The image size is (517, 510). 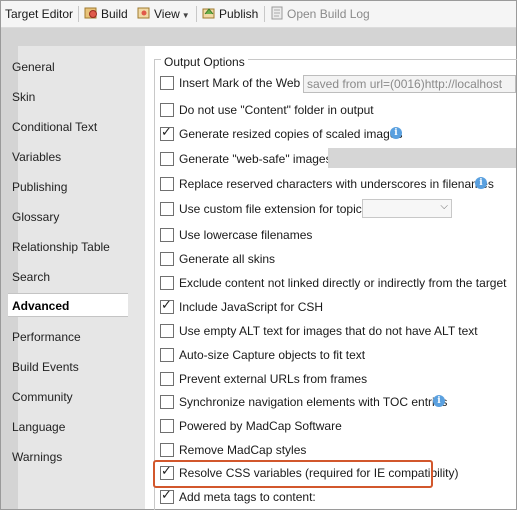 I want to click on tab-language: Language, so click(x=70, y=427).